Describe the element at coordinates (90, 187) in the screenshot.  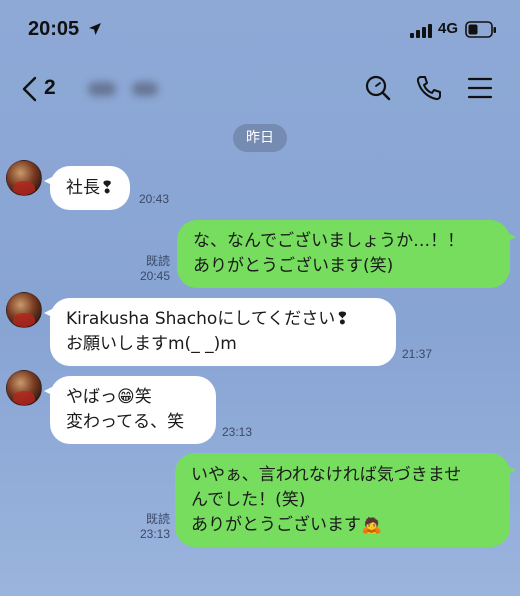
I see `message-text: 社長❢` at that location.